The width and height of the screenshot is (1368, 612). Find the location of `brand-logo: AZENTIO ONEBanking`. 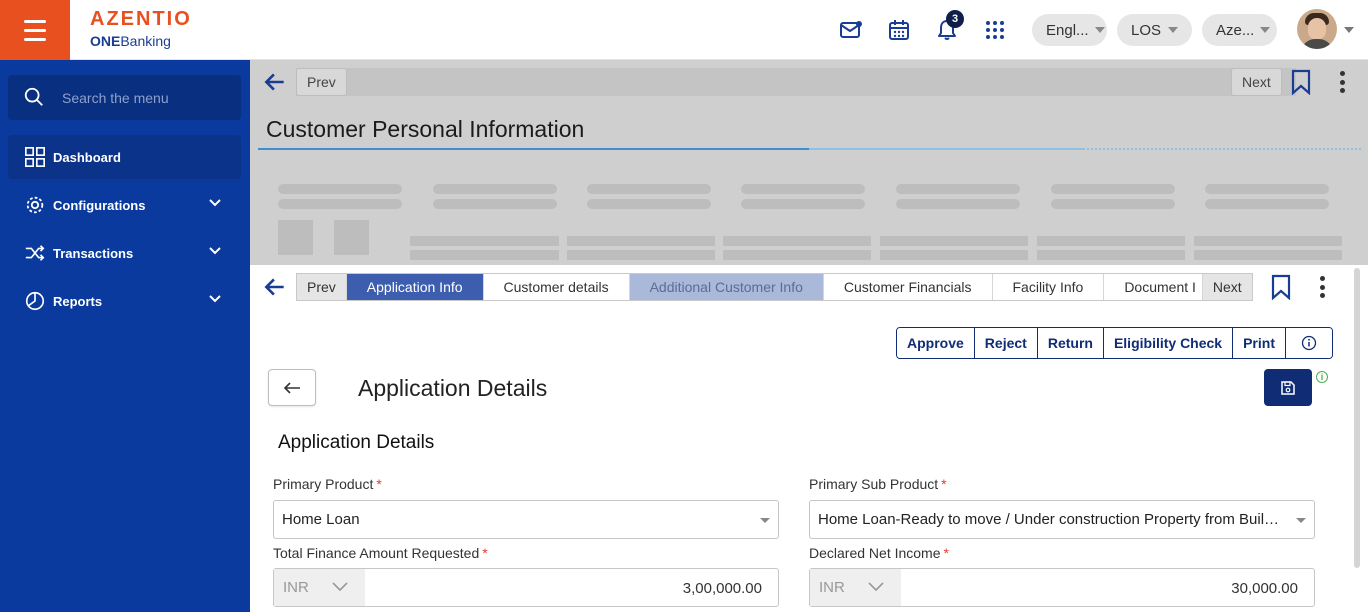

brand-logo: AZENTIO ONEBanking is located at coordinates (141, 28).